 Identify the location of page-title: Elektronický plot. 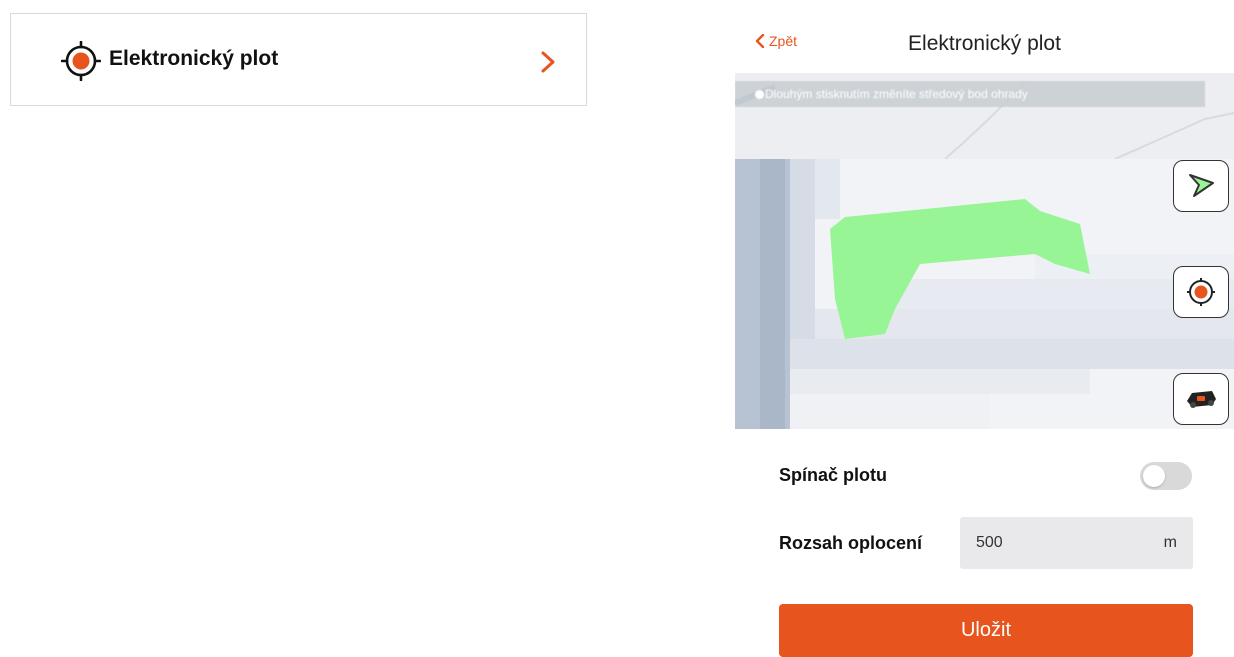
(984, 43).